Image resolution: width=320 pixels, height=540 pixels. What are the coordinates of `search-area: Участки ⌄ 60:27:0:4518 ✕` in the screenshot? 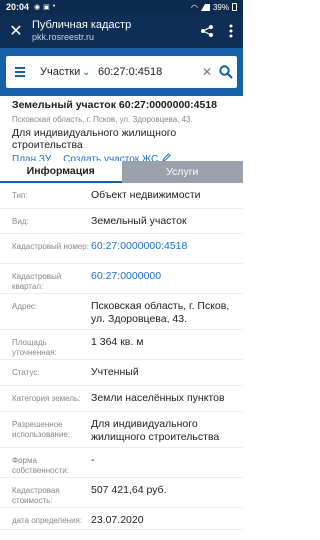 It's located at (121, 72).